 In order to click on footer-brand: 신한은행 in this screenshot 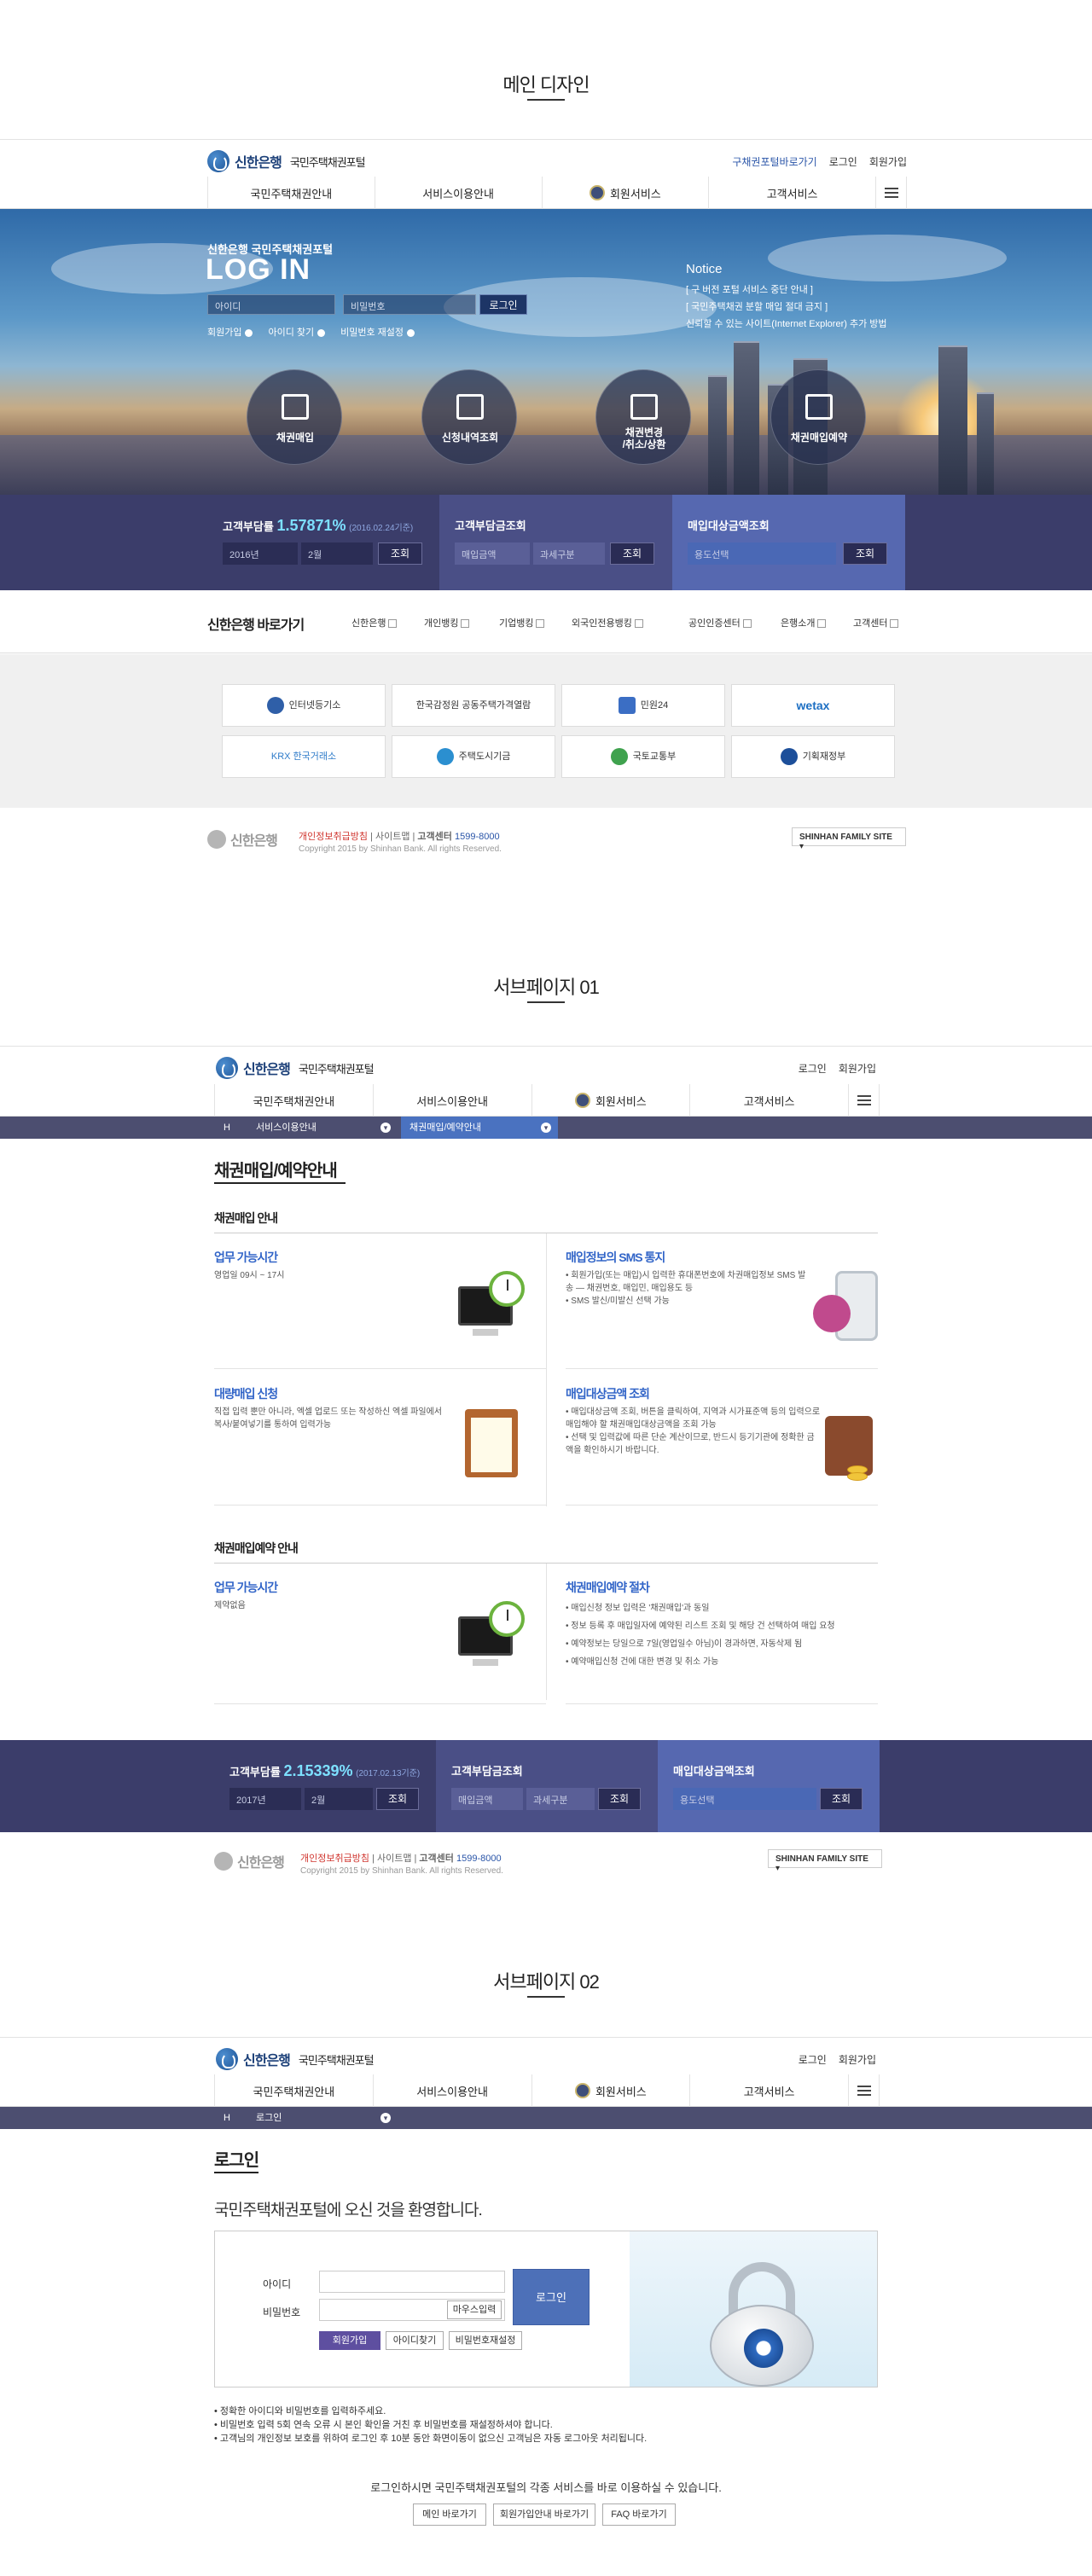, I will do `click(254, 841)`.